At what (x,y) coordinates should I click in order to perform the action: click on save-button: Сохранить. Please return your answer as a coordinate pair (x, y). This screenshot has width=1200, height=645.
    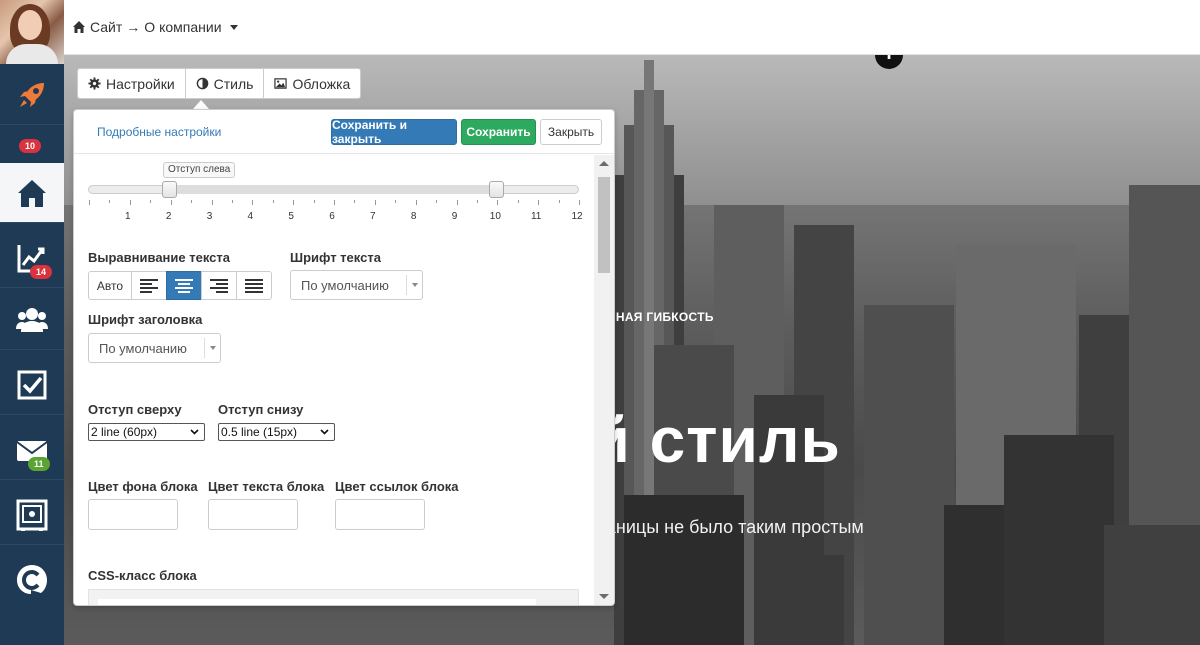
    Looking at the image, I should click on (498, 132).